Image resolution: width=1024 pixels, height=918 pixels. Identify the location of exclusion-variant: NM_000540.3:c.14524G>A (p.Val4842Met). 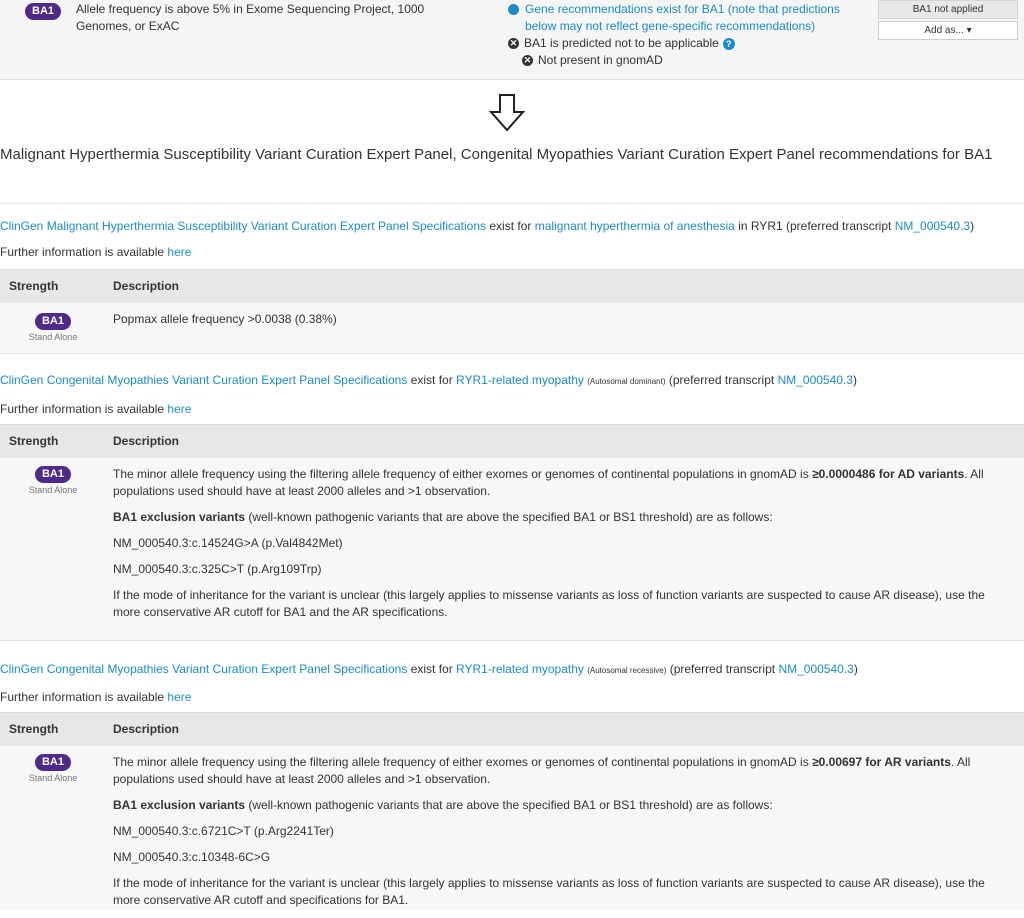
(228, 543).